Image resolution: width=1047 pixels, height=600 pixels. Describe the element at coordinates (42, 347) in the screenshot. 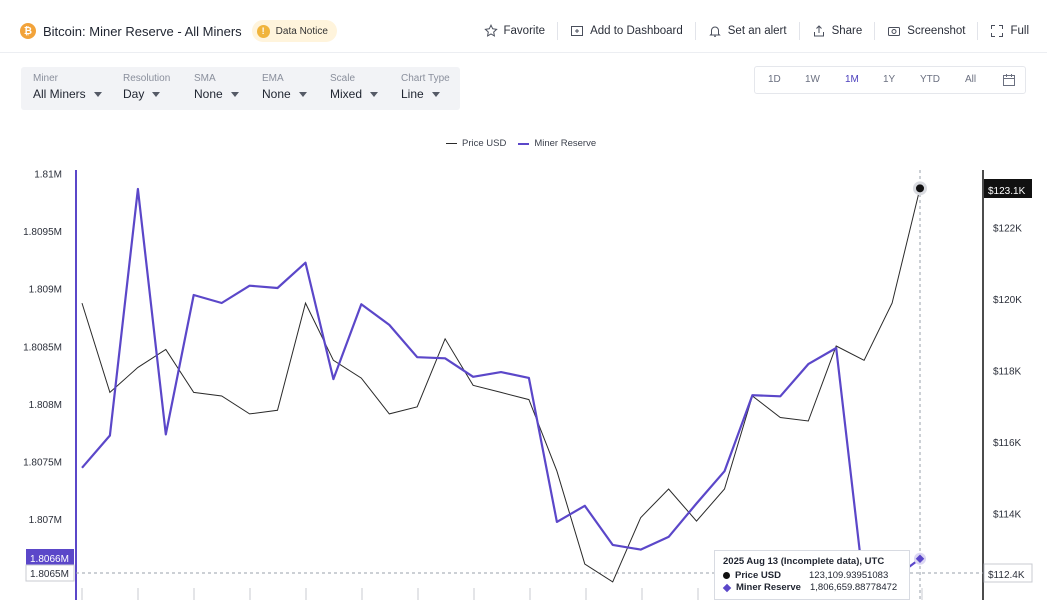

I see `y-left-tick-label: 1.8085M` at that location.